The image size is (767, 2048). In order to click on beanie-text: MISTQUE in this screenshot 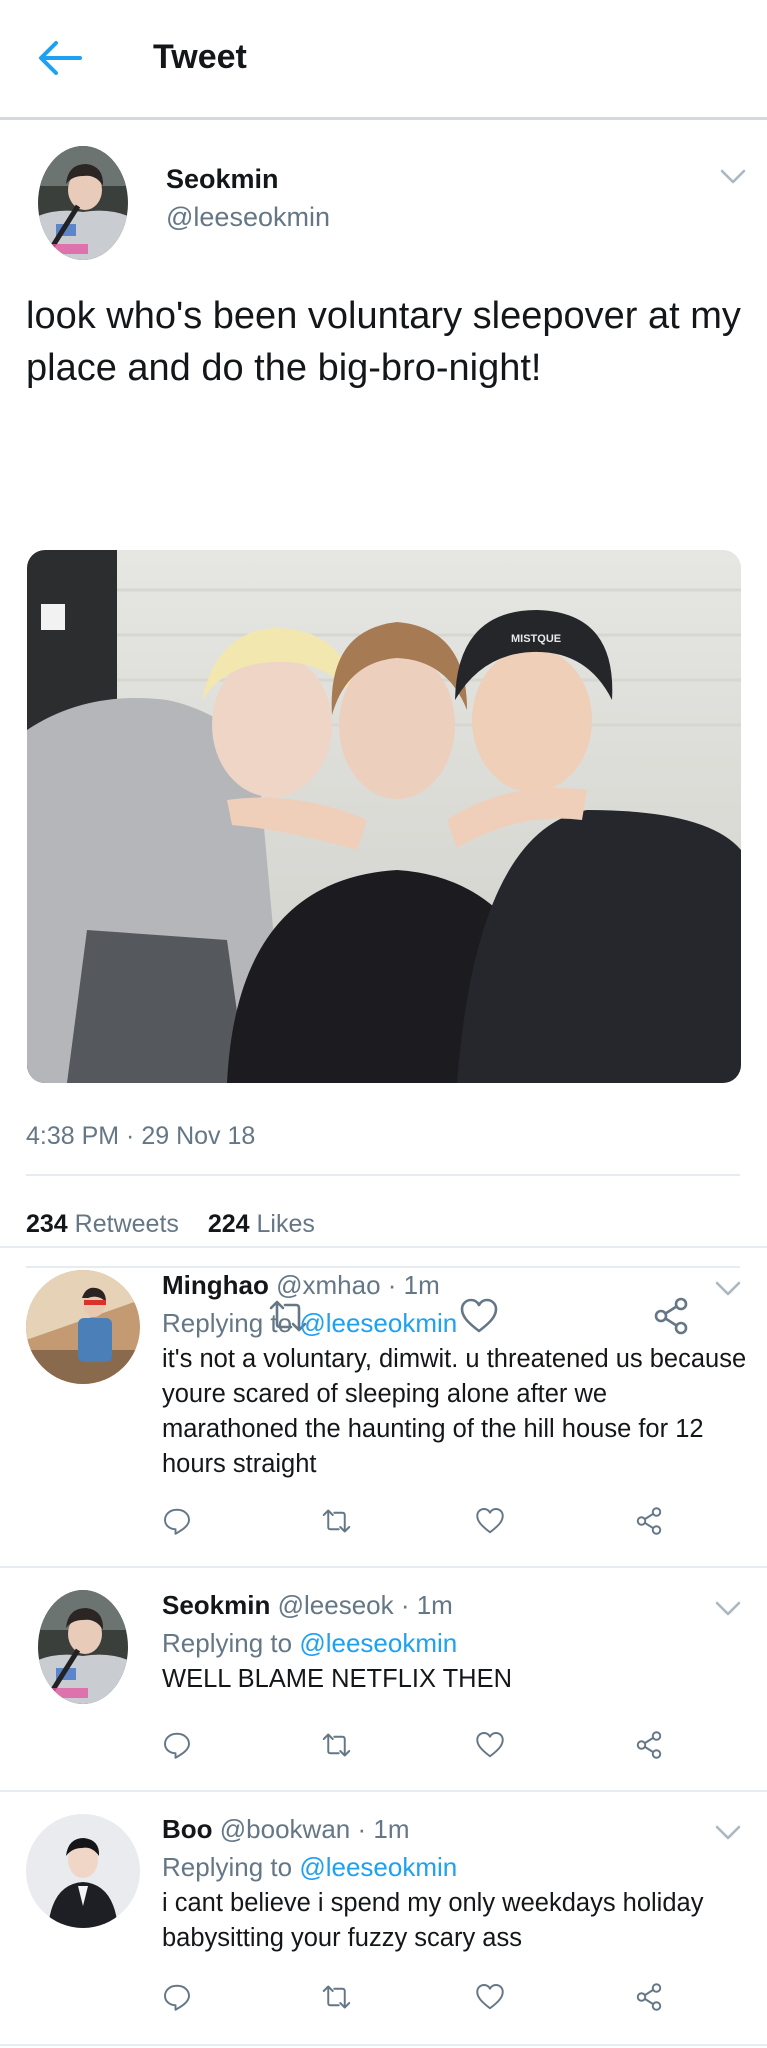, I will do `click(536, 639)`.